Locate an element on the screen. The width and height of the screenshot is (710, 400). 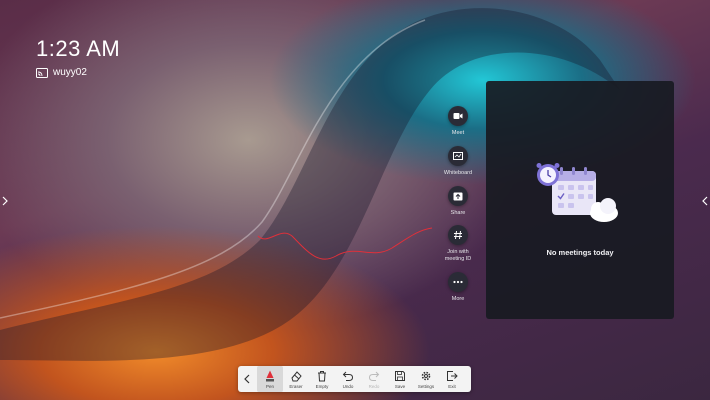
more-label: More is located at coordinates (458, 299).